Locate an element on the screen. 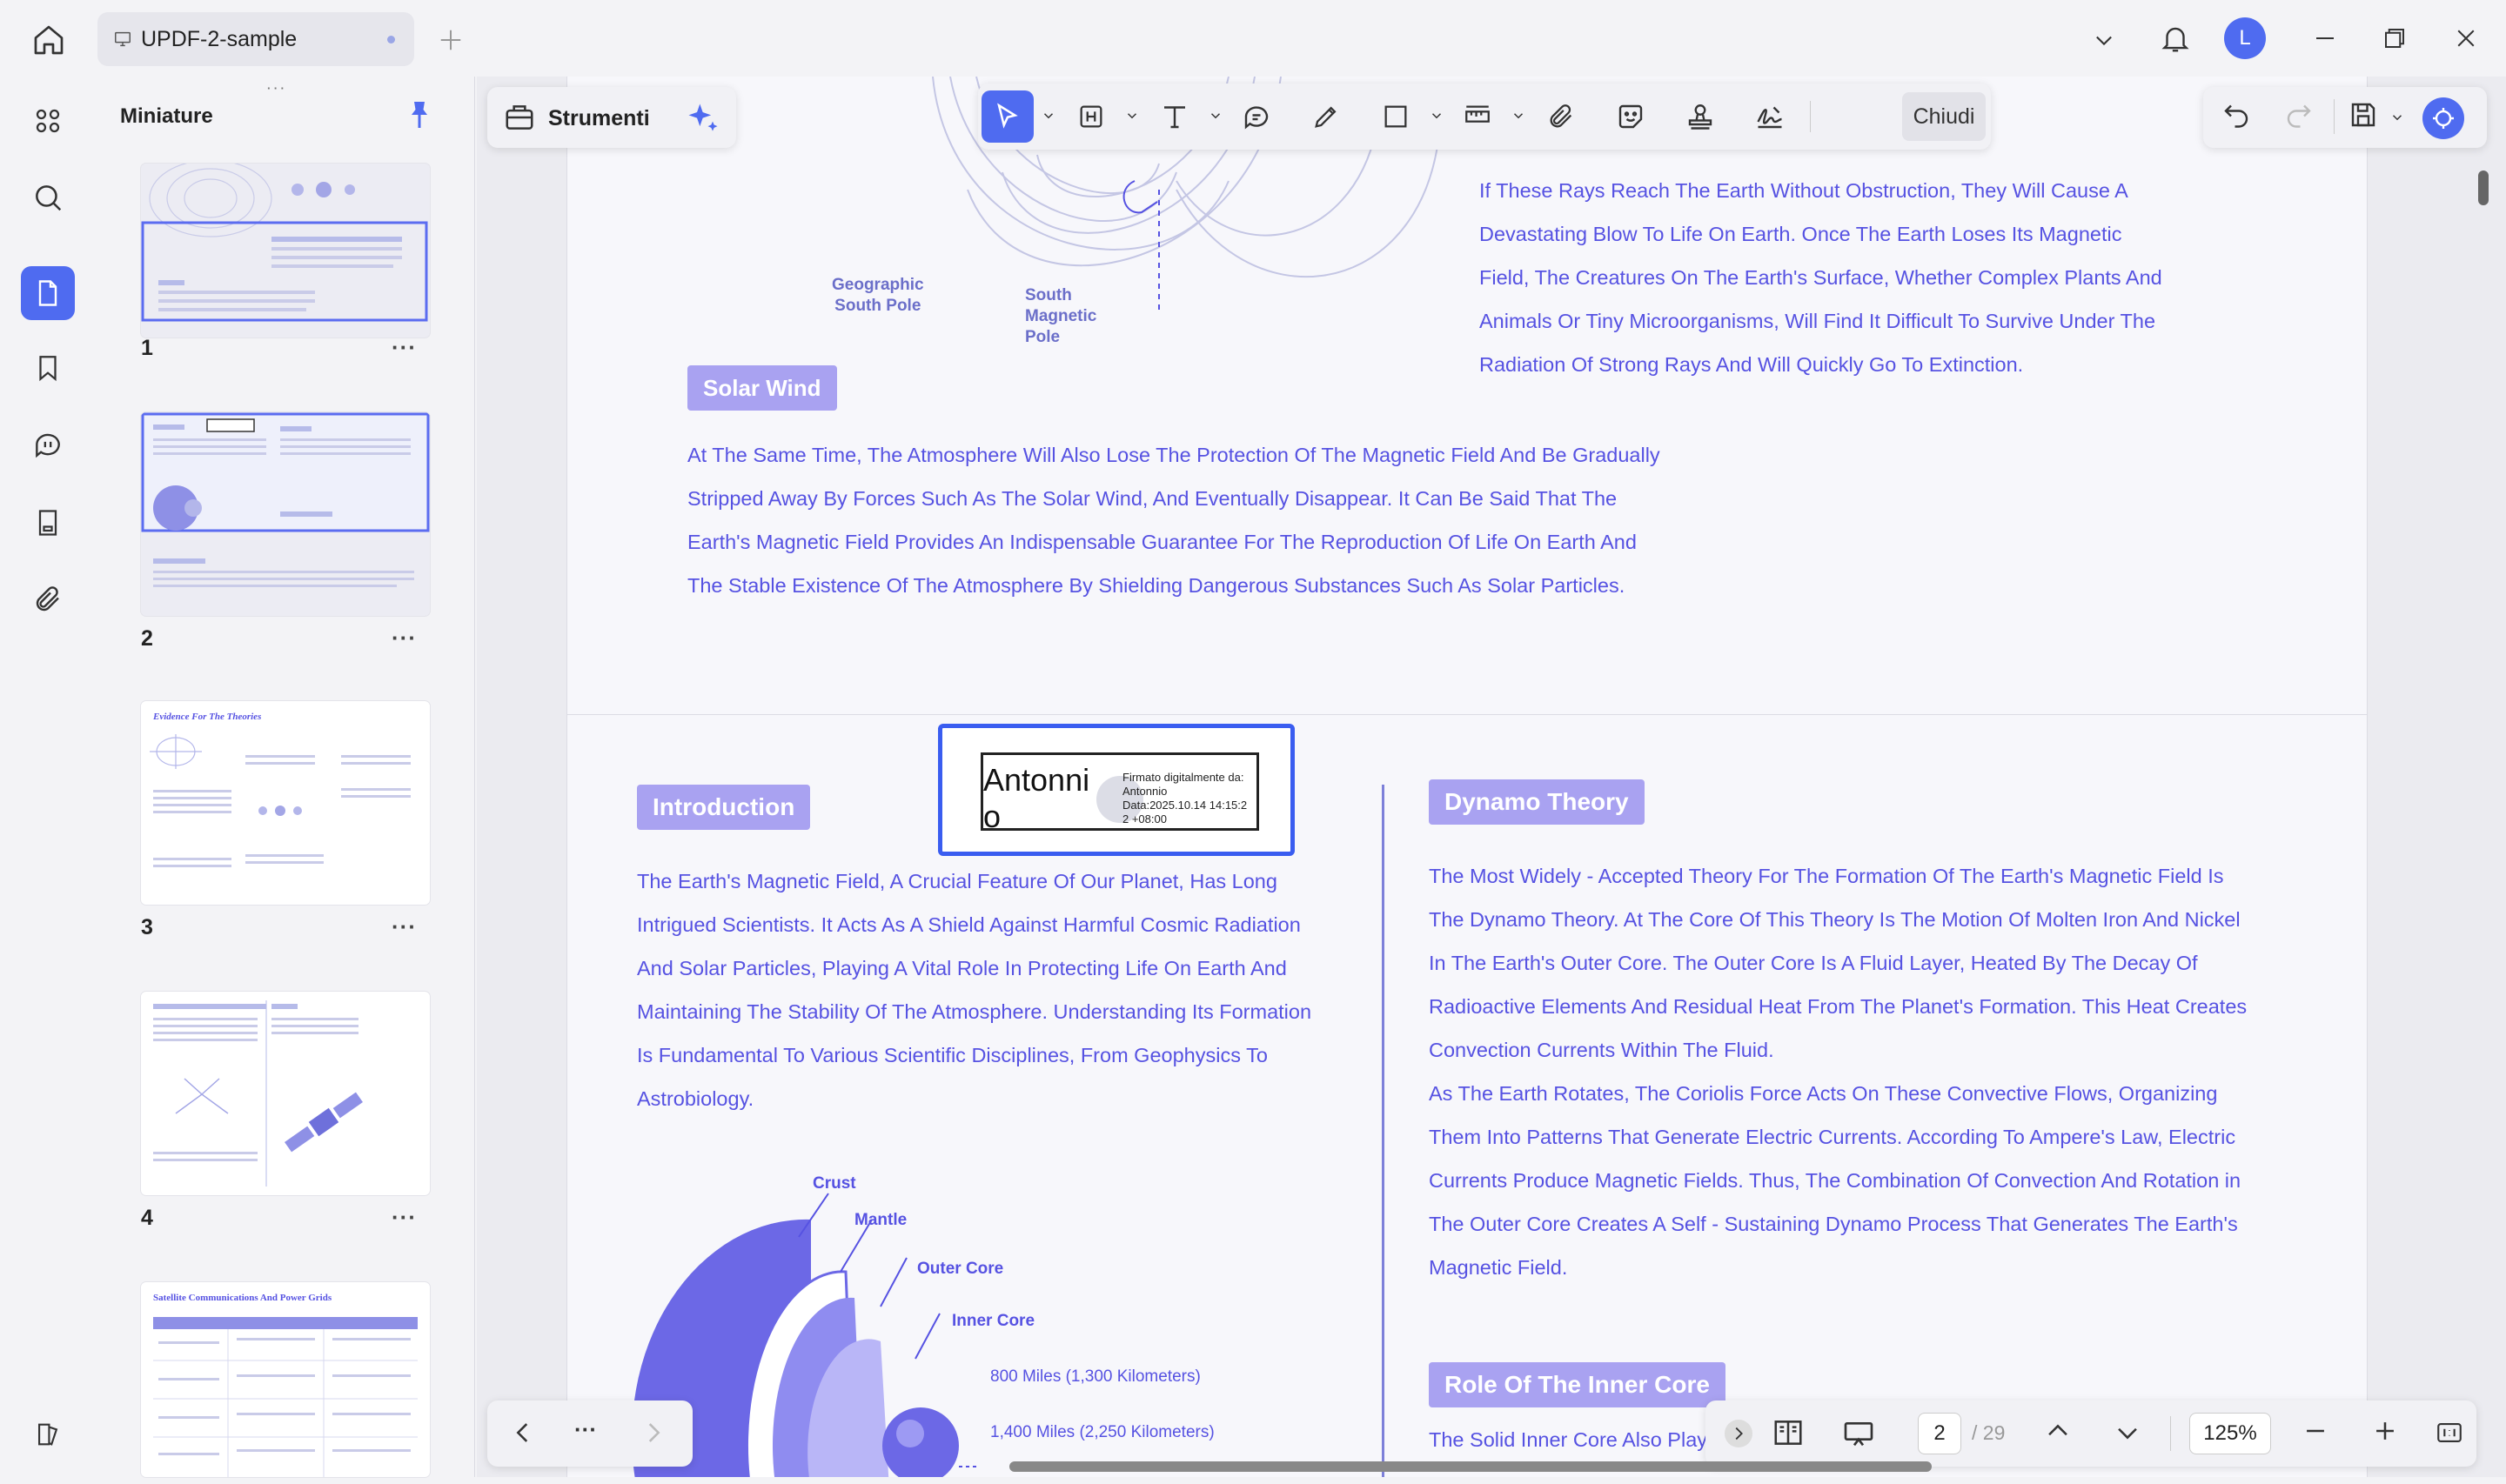  zoom-level-field: 125% is located at coordinates (2230, 1433).